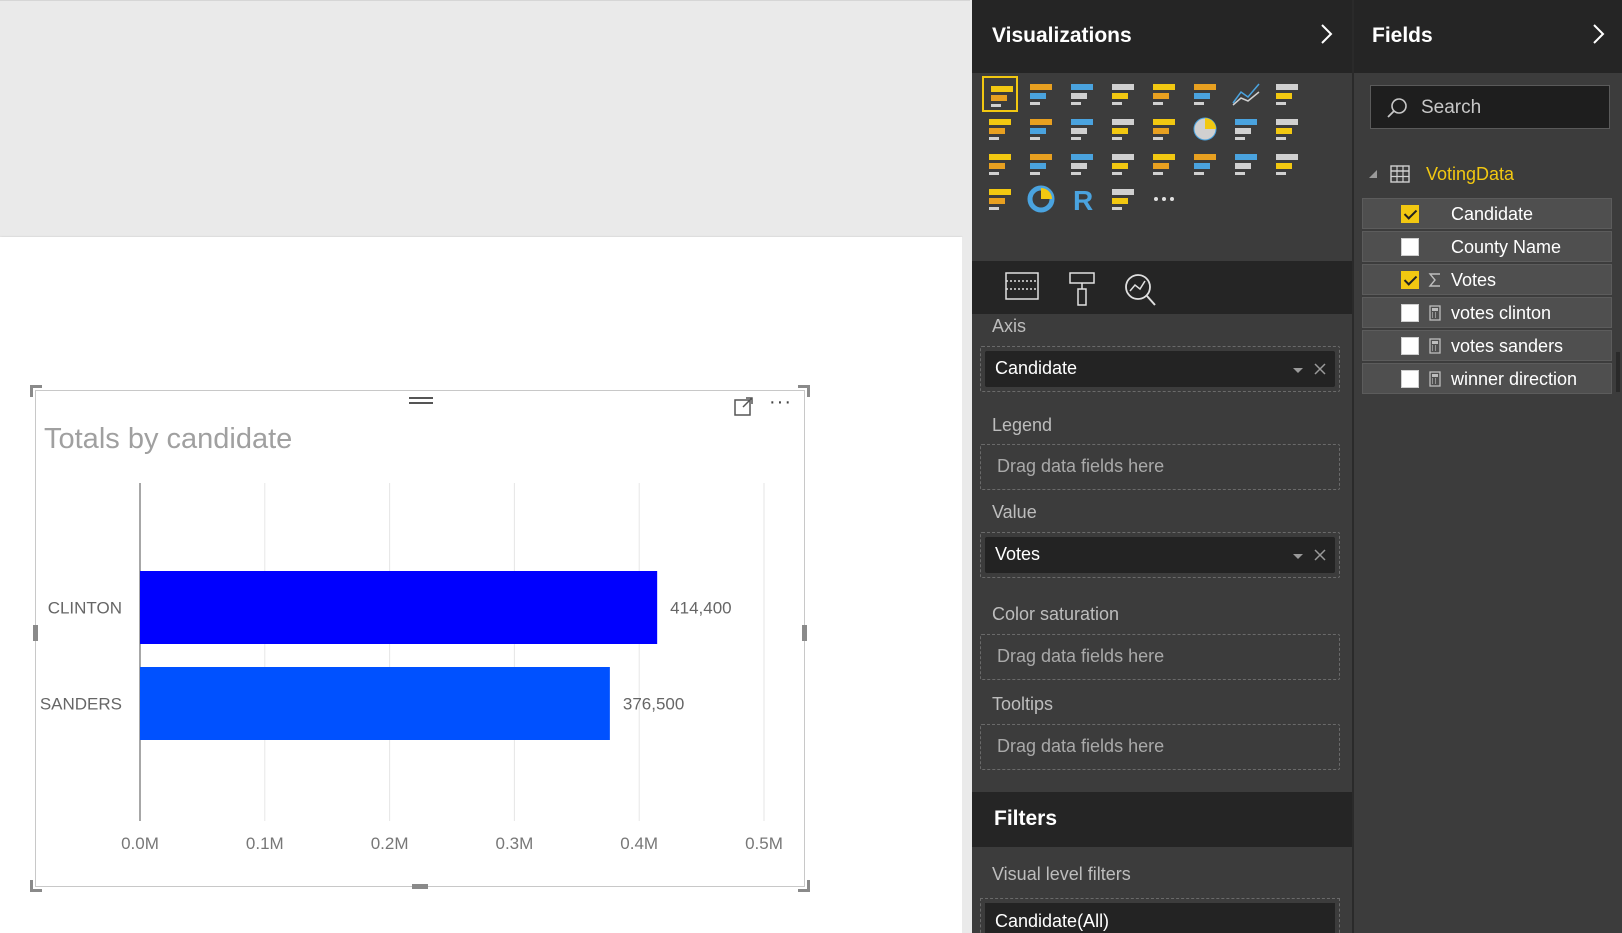 The image size is (1622, 933). I want to click on tooltips-well: Drag data fields here, so click(1160, 747).